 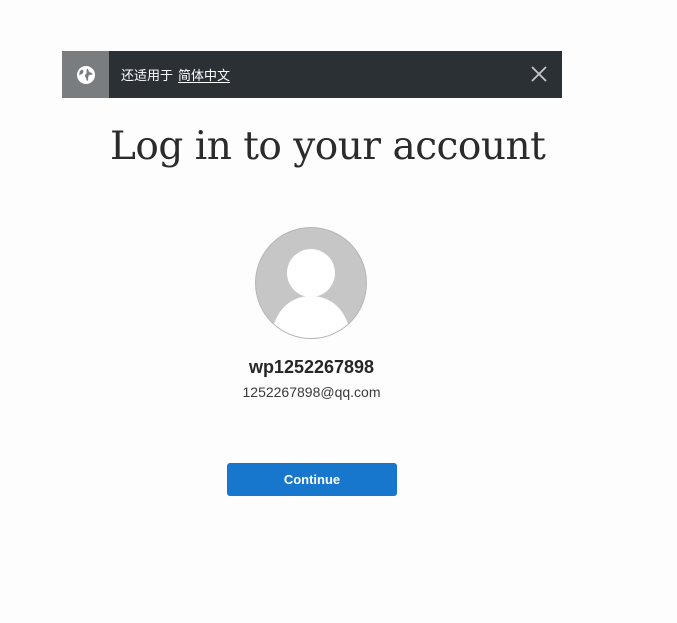 I want to click on banner-message: 还适用于 简体中文, so click(x=175, y=74).